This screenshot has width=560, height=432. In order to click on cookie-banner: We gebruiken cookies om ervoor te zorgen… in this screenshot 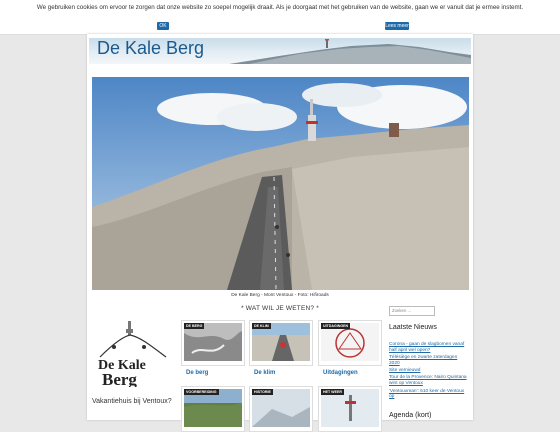, I will do `click(280, 17)`.